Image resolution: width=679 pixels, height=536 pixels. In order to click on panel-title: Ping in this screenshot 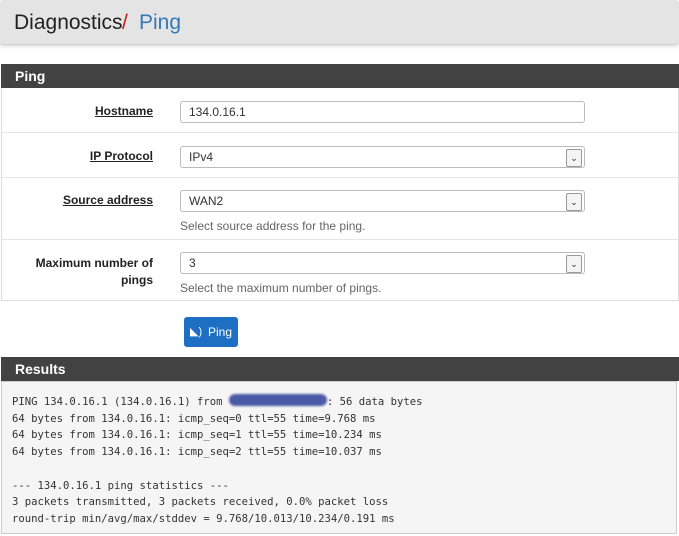, I will do `click(30, 76)`.